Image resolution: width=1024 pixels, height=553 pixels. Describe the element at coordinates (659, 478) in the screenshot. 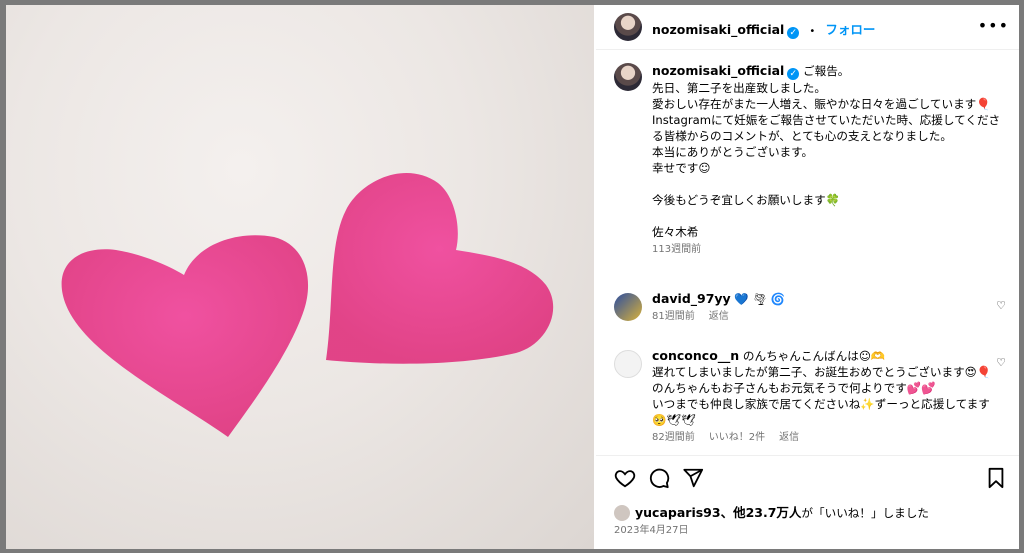

I see `comment-icon` at that location.